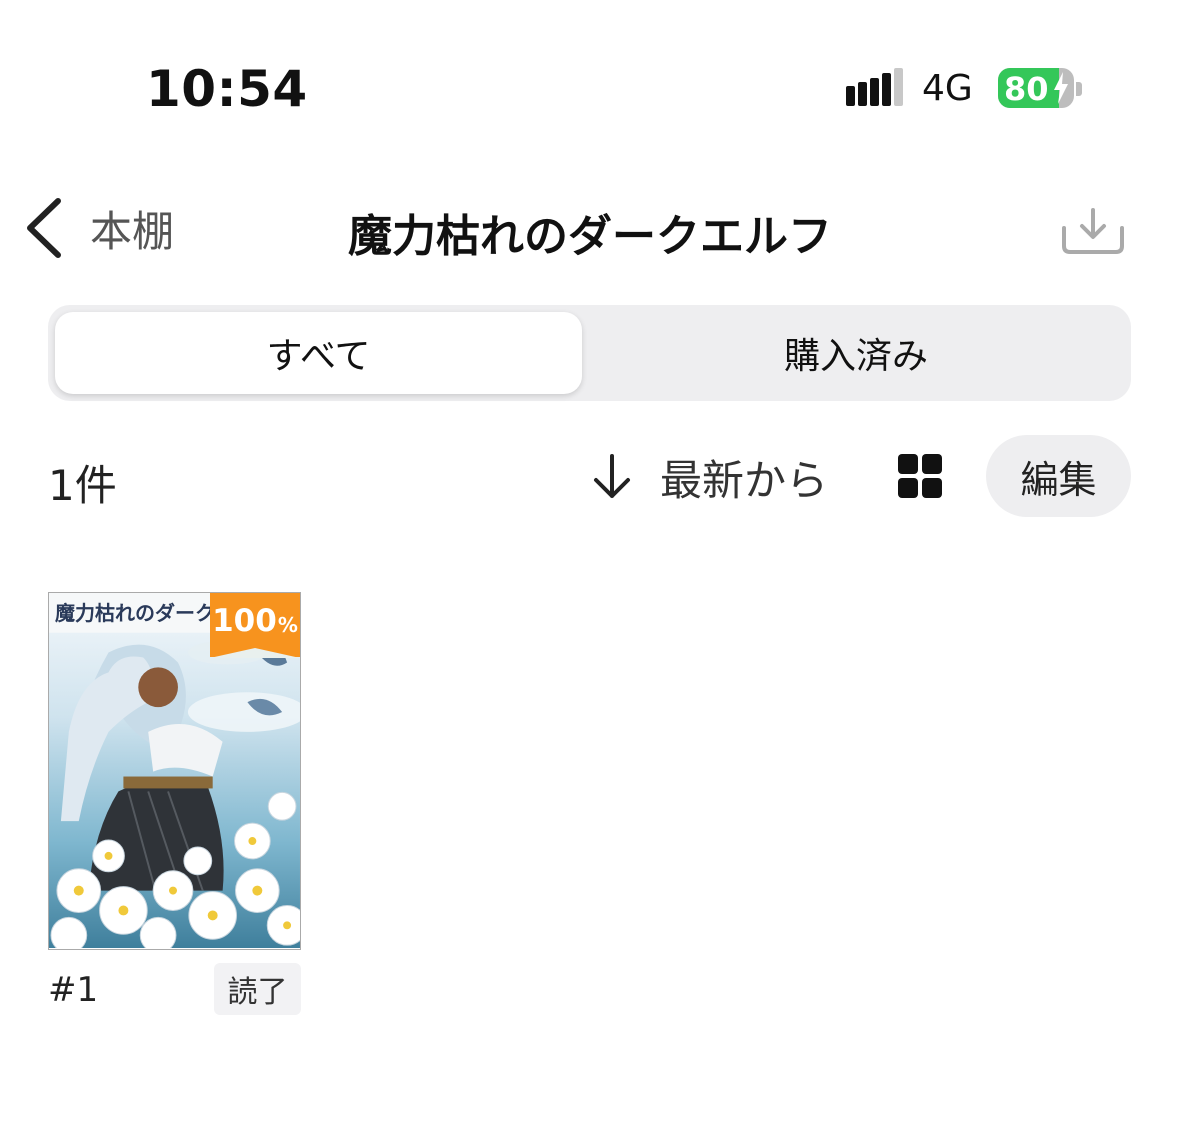 This screenshot has width=1179, height=1129. I want to click on status-time: 10:54, so click(227, 89).